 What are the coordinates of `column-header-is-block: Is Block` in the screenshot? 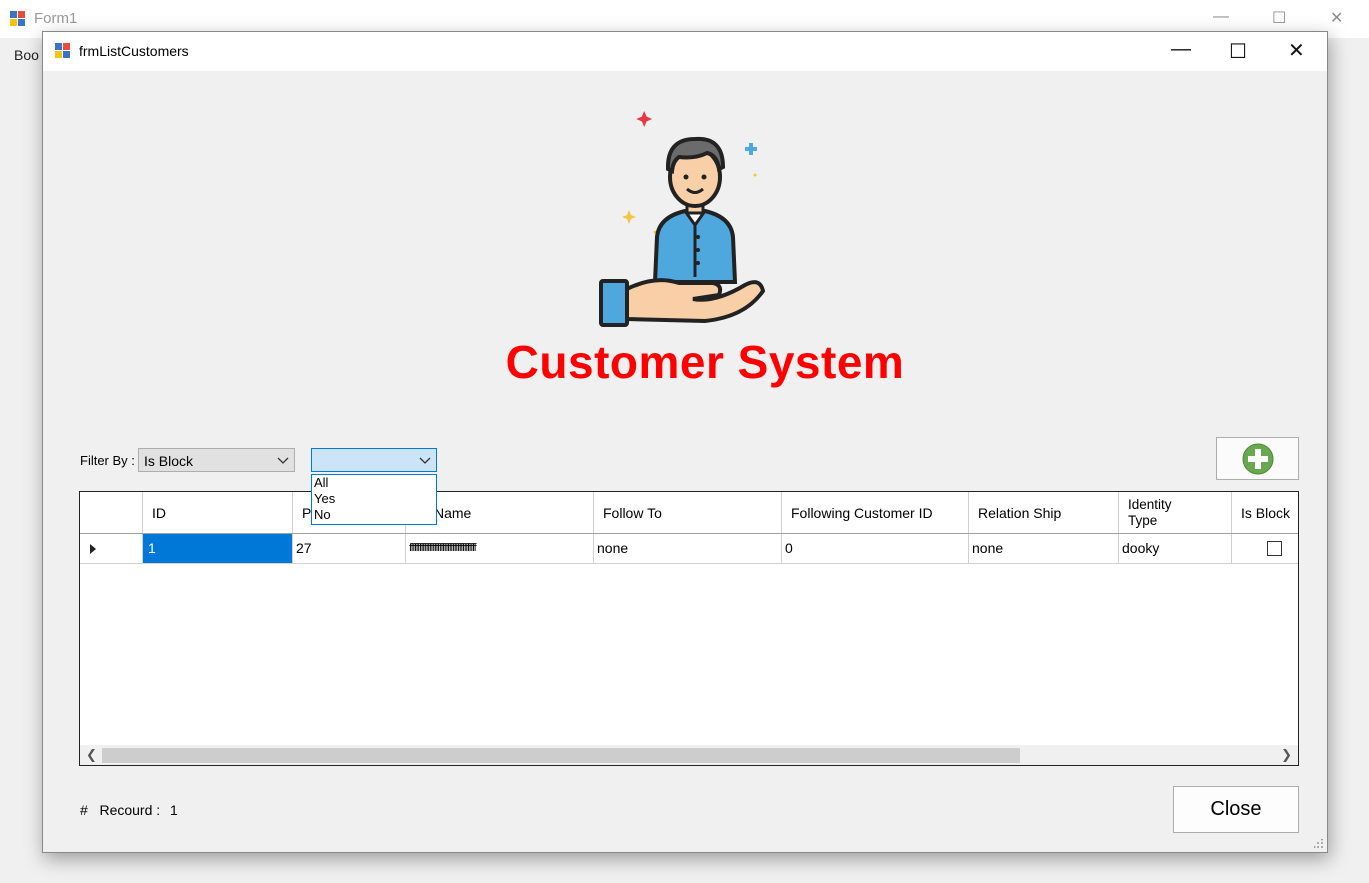 It's located at (1265, 512).